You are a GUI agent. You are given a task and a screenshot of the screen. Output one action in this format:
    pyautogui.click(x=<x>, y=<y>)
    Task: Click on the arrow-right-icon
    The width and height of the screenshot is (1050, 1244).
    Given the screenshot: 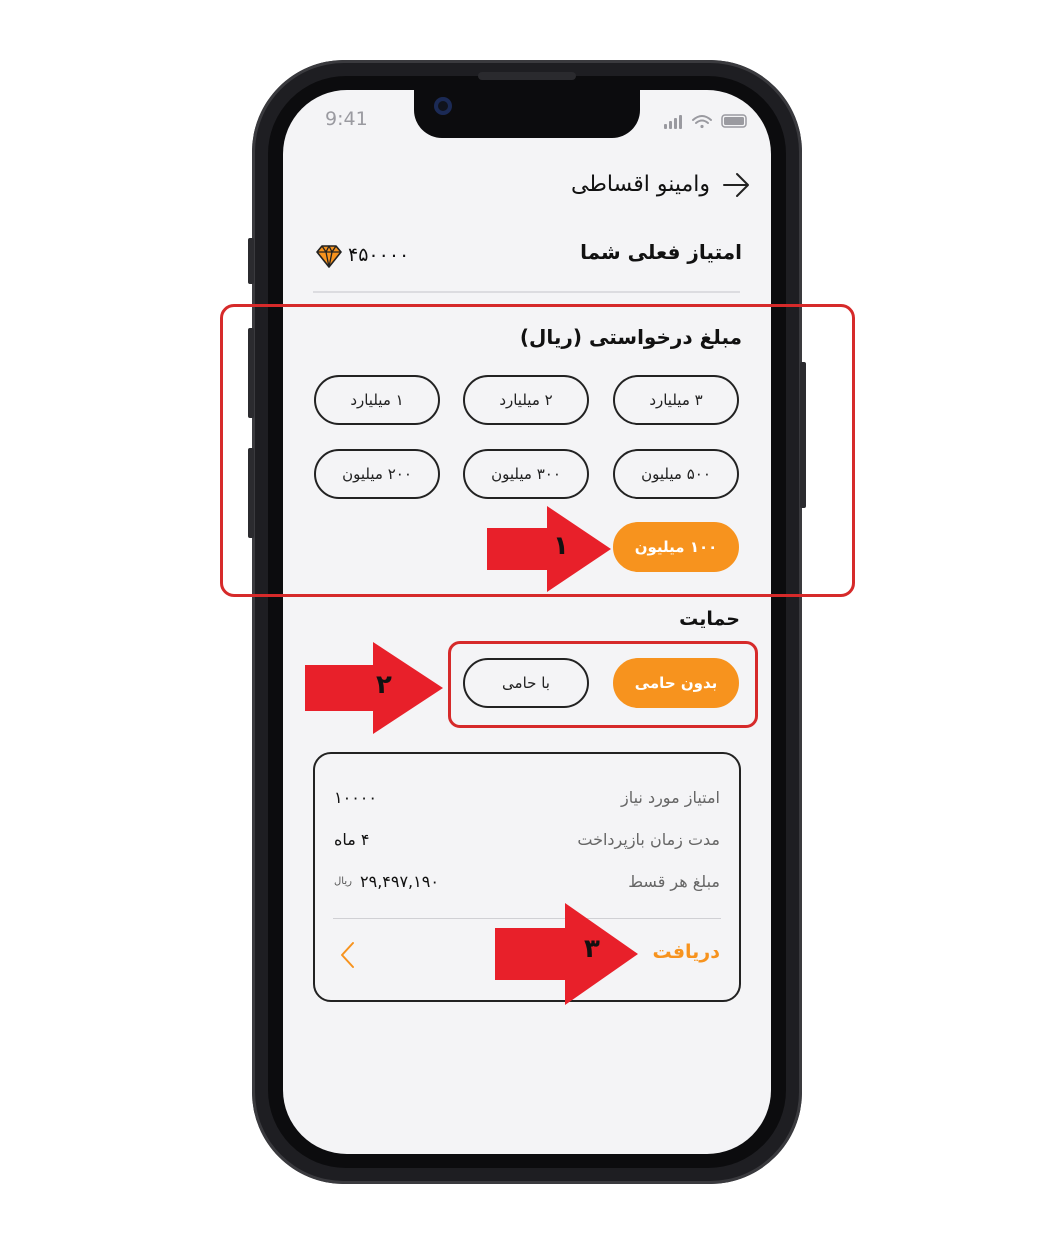 What is the action you would take?
    pyautogui.click(x=736, y=185)
    